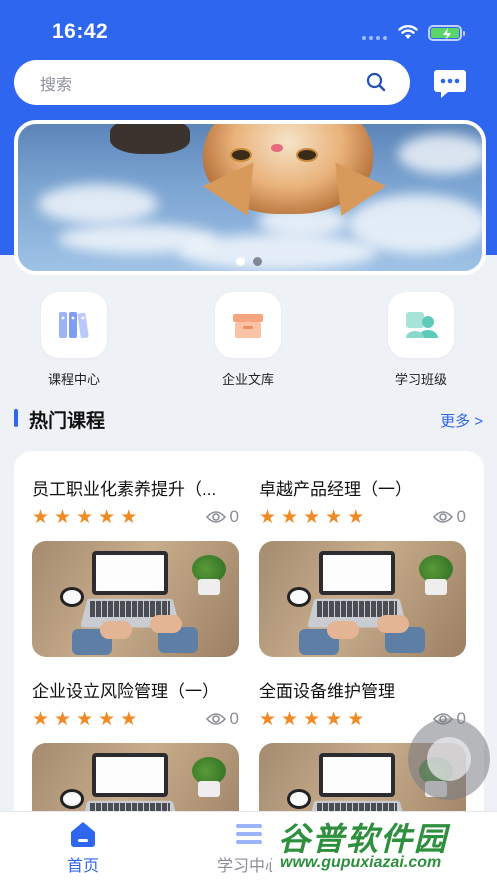 The height and width of the screenshot is (883, 497). I want to click on quick-link-label: 学习班级, so click(420, 379).